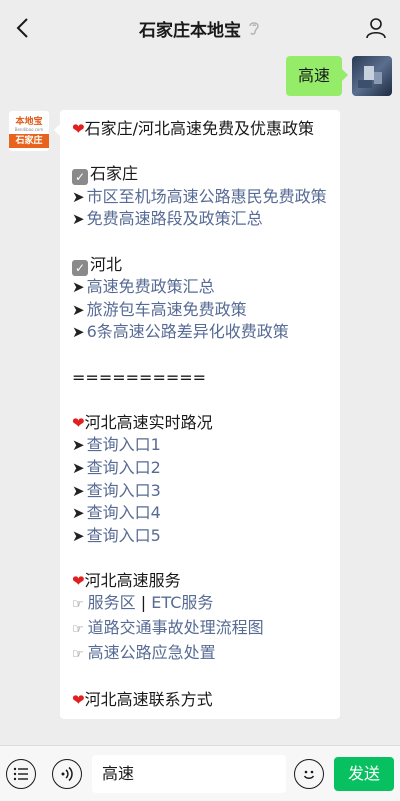 This screenshot has height=801, width=400. Describe the element at coordinates (175, 218) in the screenshot. I see `policy-link: 免费高速路段及政策汇总` at that location.